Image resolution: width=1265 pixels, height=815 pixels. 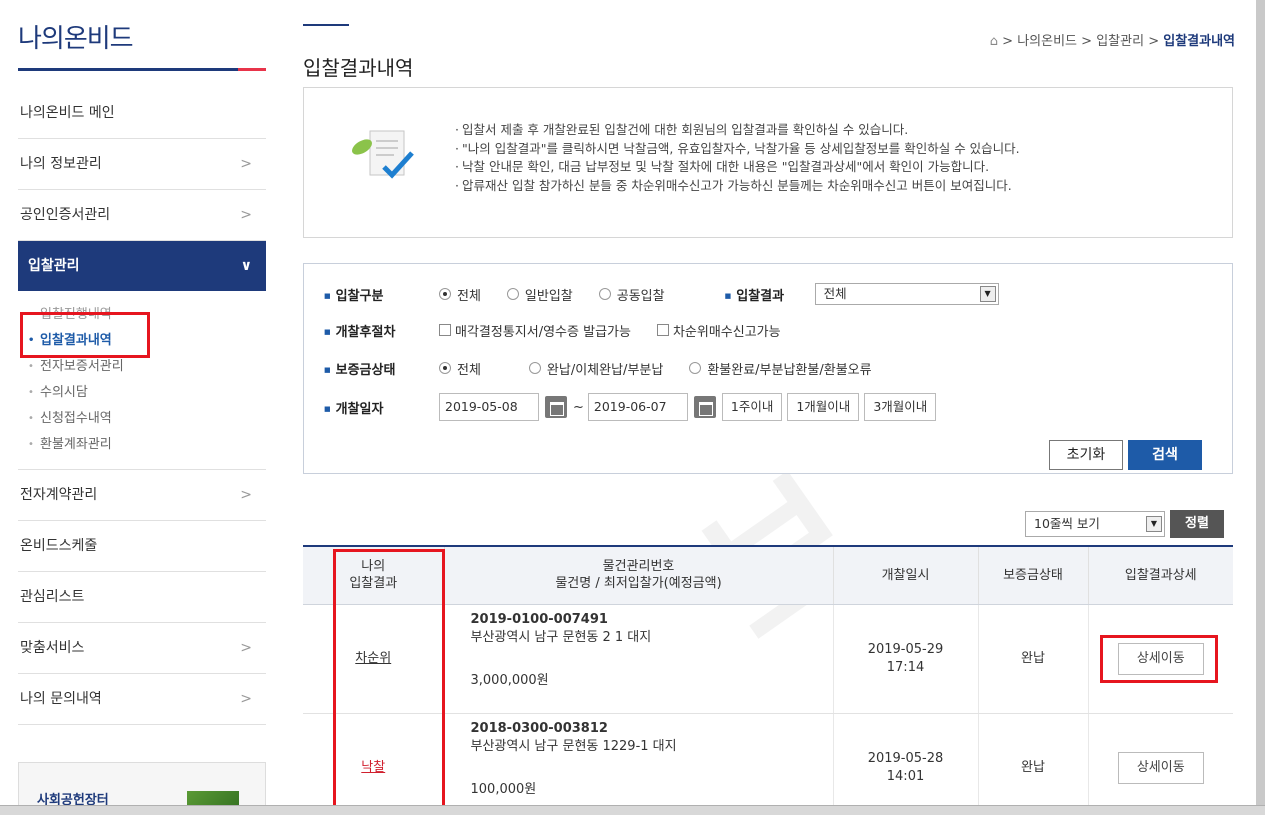 What do you see at coordinates (147, 446) in the screenshot?
I see `sidebar-subitem-refund-account: 환불계좌관리` at bounding box center [147, 446].